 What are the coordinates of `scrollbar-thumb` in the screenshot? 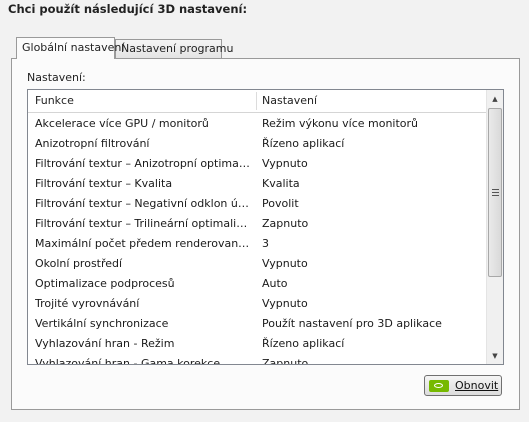 It's located at (495, 192).